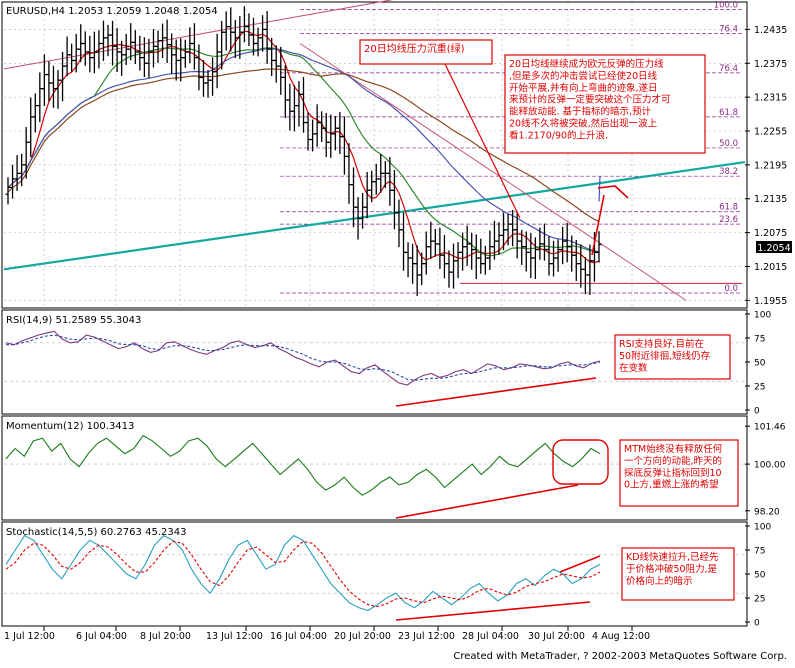  Describe the element at coordinates (770, 301) in the screenshot. I see `price-axis-label: 1.1955` at that location.